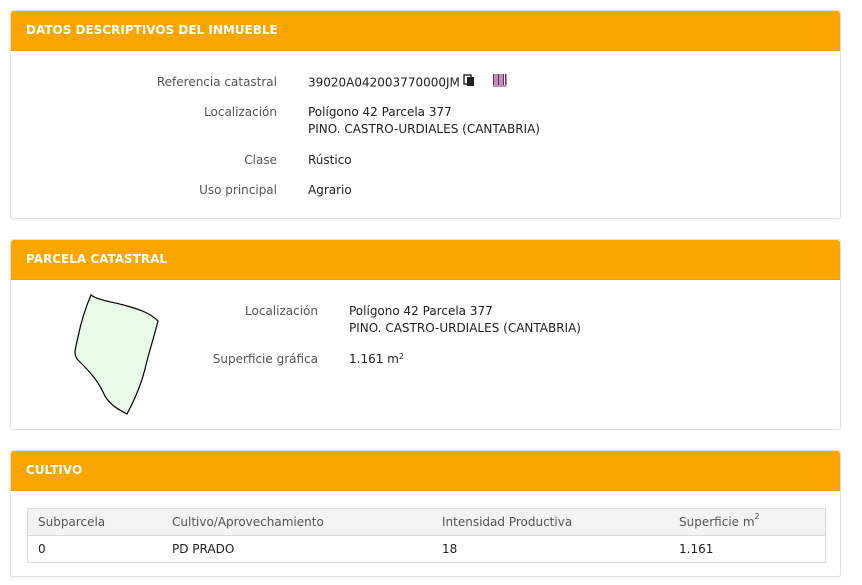 The height and width of the screenshot is (585, 862). Describe the element at coordinates (281, 311) in the screenshot. I see `parcela-localizacion-label: Localización` at that location.